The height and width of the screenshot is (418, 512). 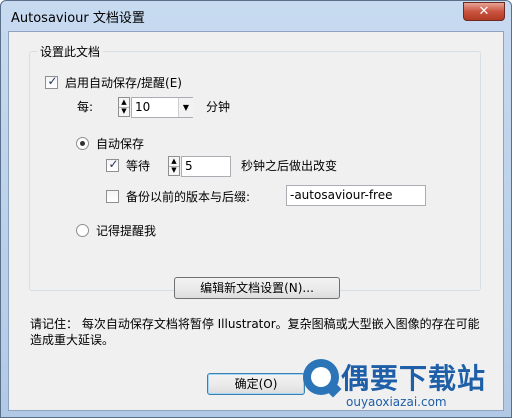 What do you see at coordinates (126, 230) in the screenshot?
I see `remind-radio-label: 记得提醒我` at bounding box center [126, 230].